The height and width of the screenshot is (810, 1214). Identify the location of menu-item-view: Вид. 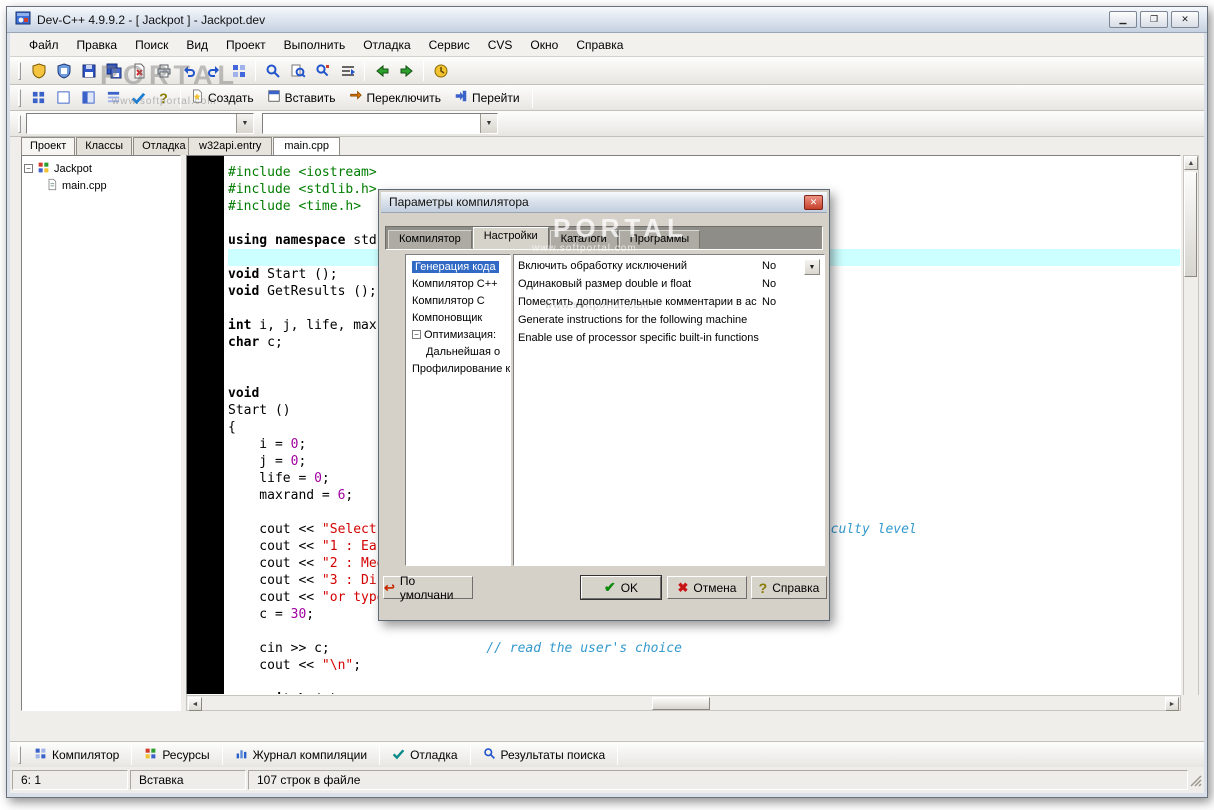
(197, 45).